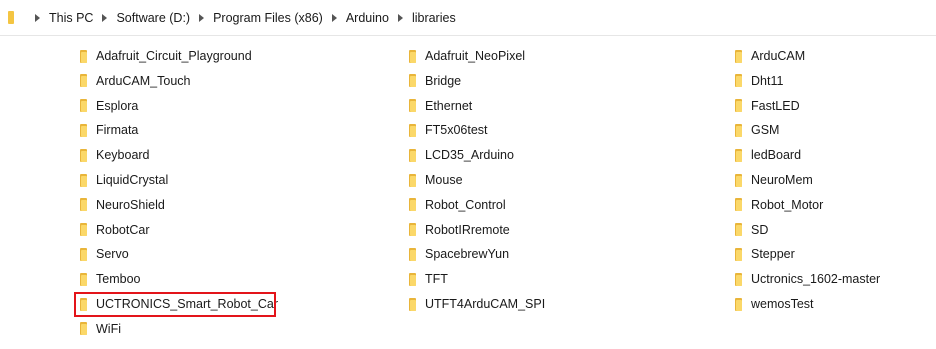 The image size is (936, 349). I want to click on folder-item: UTFT4ArduCAM_SPI, so click(477, 304).